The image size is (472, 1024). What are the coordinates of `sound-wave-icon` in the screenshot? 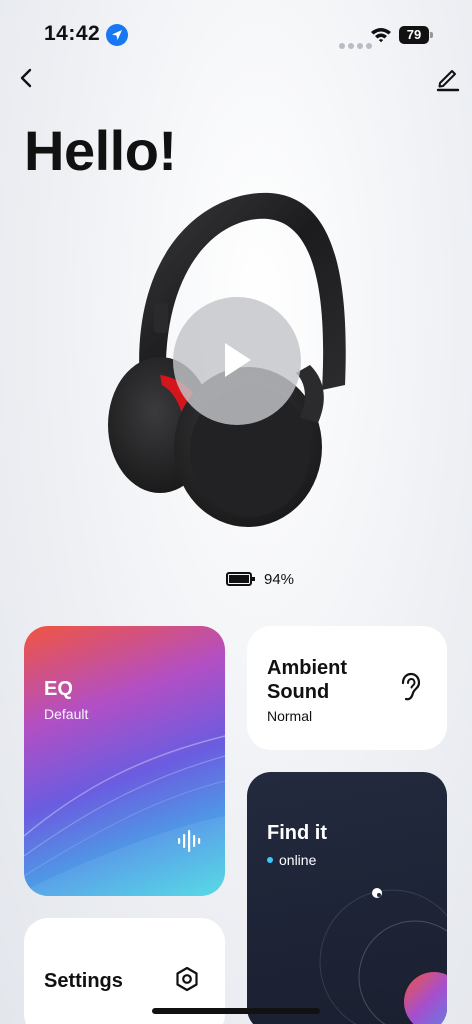 It's located at (189, 841).